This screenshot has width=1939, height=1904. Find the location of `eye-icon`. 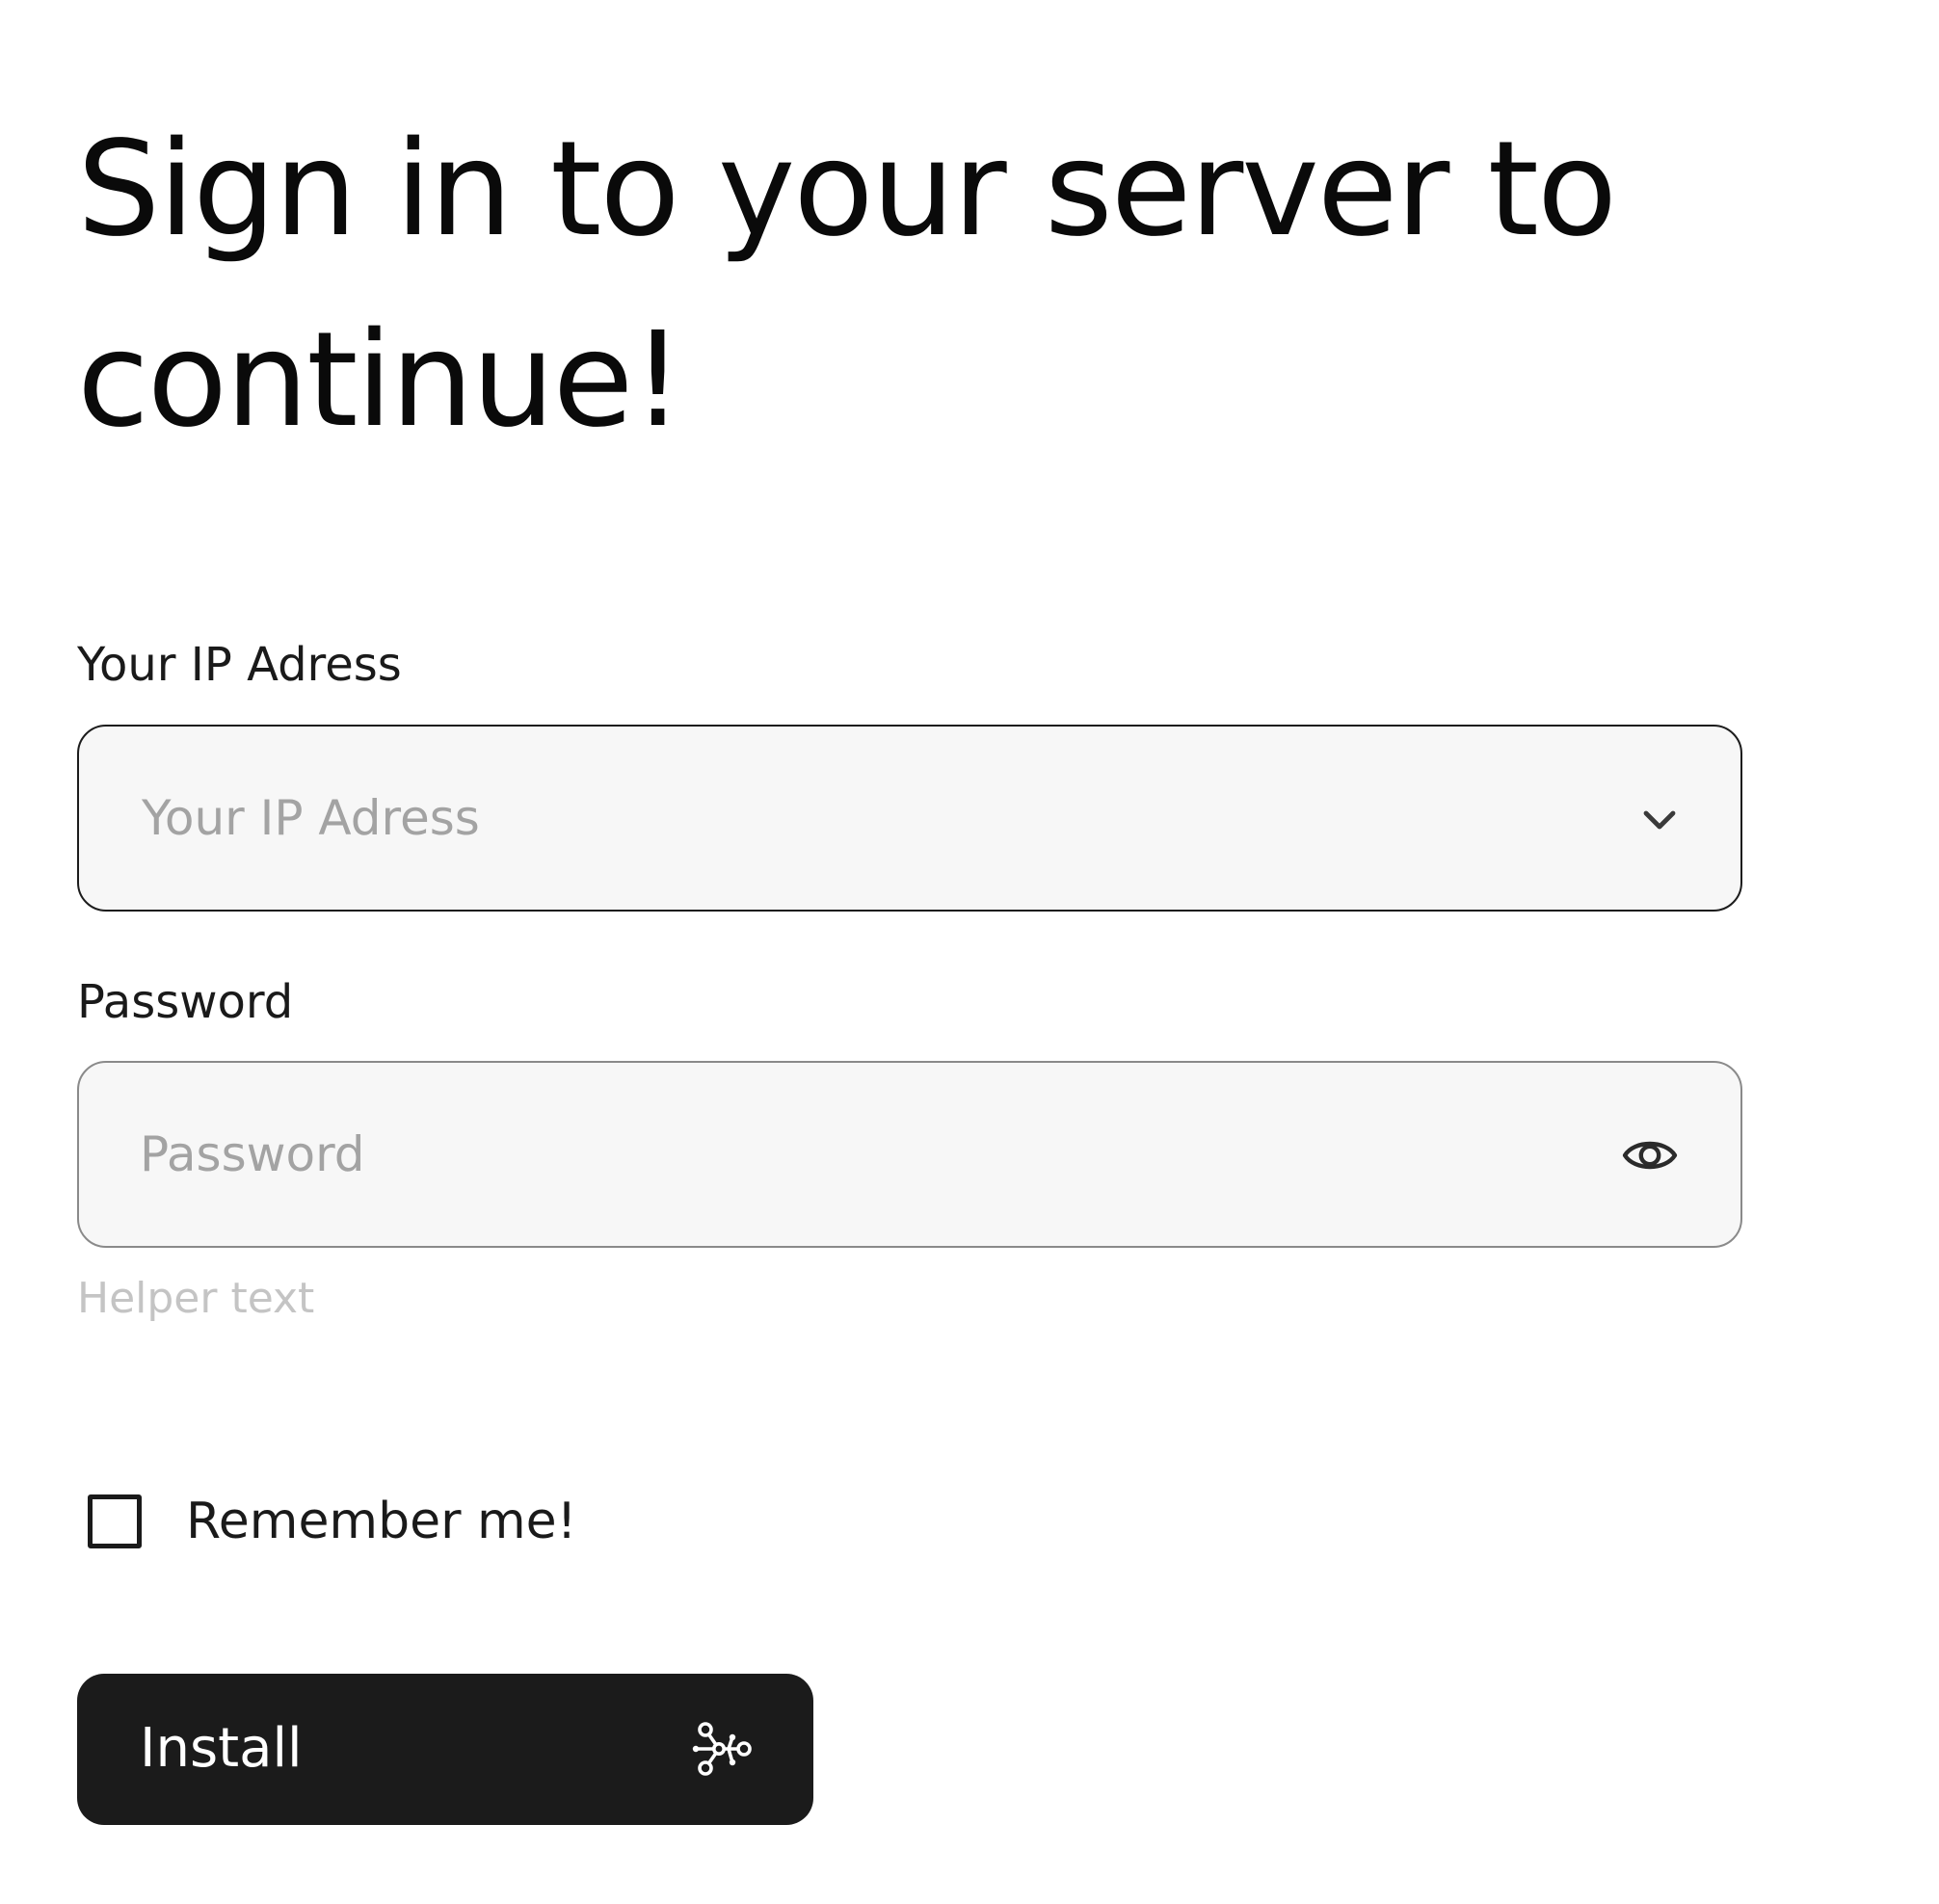

eye-icon is located at coordinates (1650, 1155).